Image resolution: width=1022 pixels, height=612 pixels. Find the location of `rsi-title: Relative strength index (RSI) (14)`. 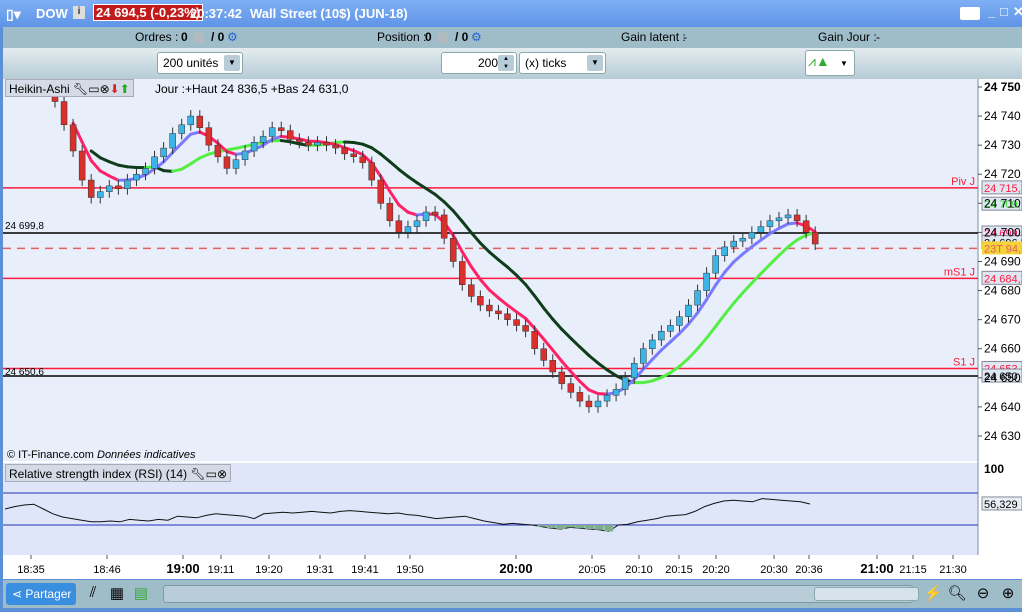

rsi-title: Relative strength index (RSI) (14) is located at coordinates (98, 474).